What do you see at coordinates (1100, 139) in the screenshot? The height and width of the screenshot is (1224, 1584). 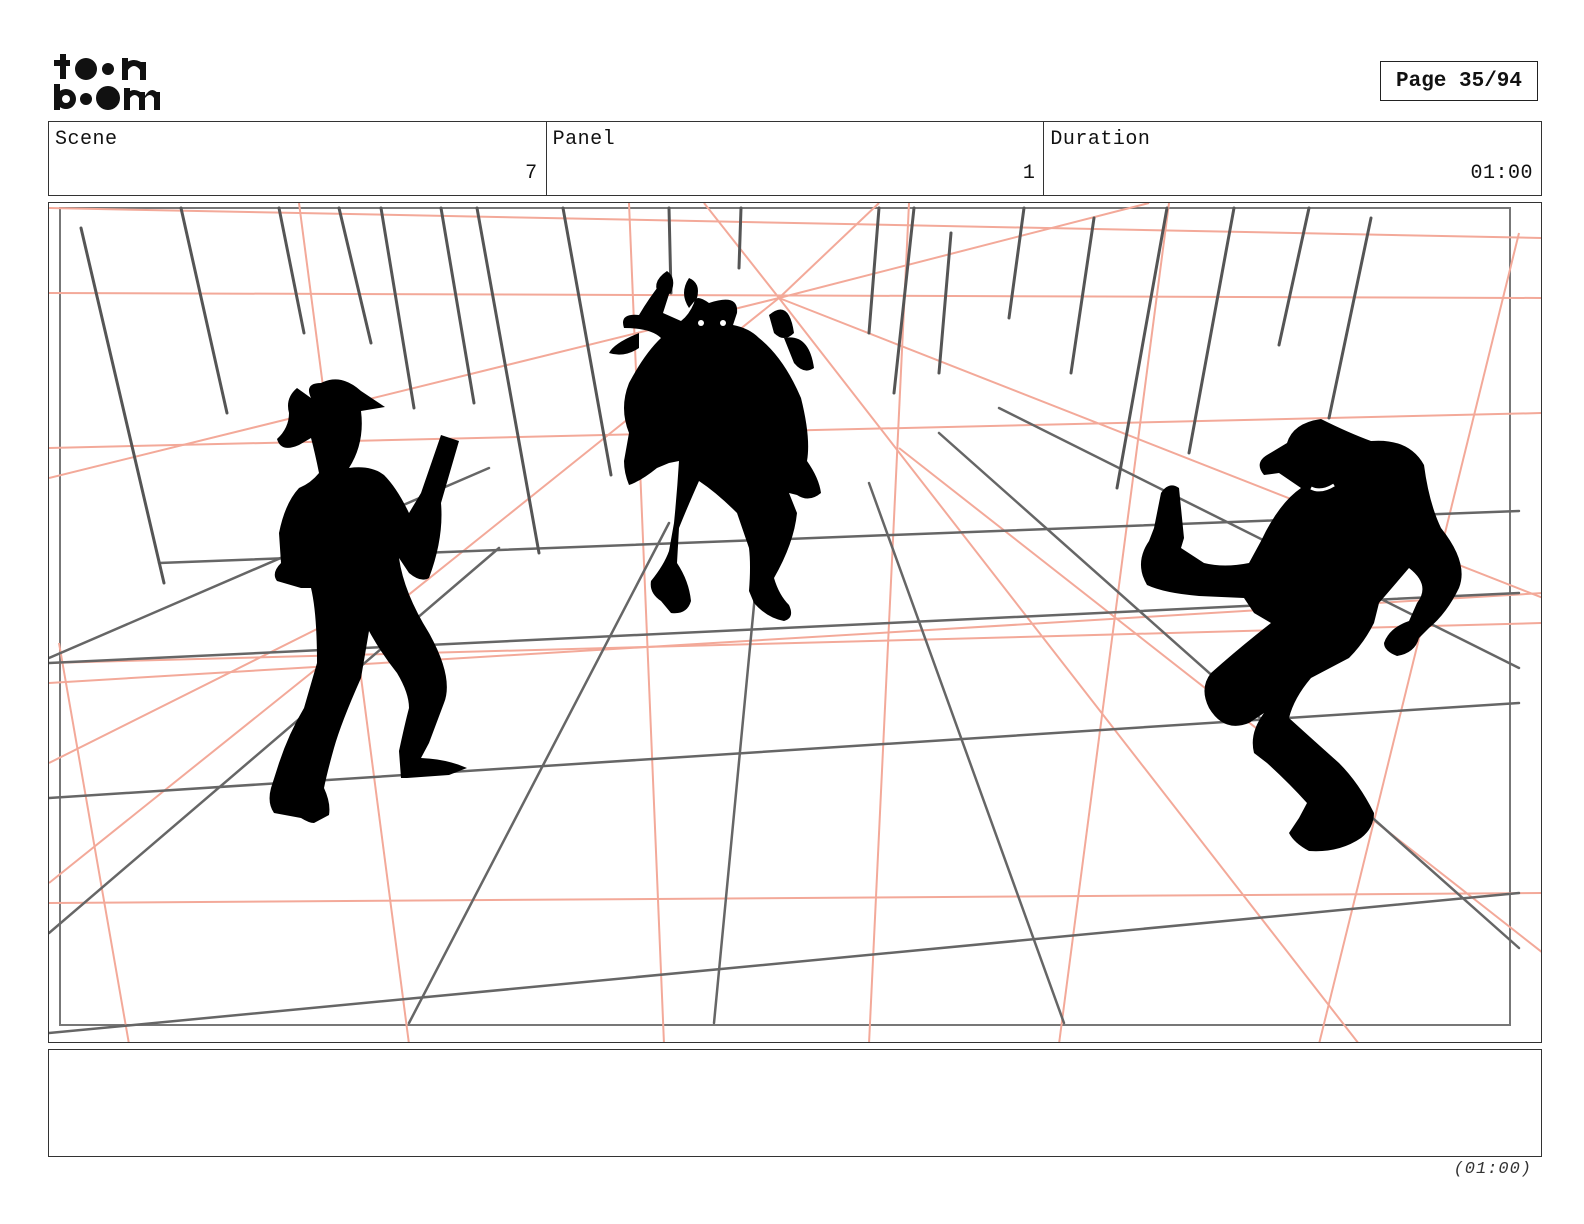 I see `duration-label: Duration` at bounding box center [1100, 139].